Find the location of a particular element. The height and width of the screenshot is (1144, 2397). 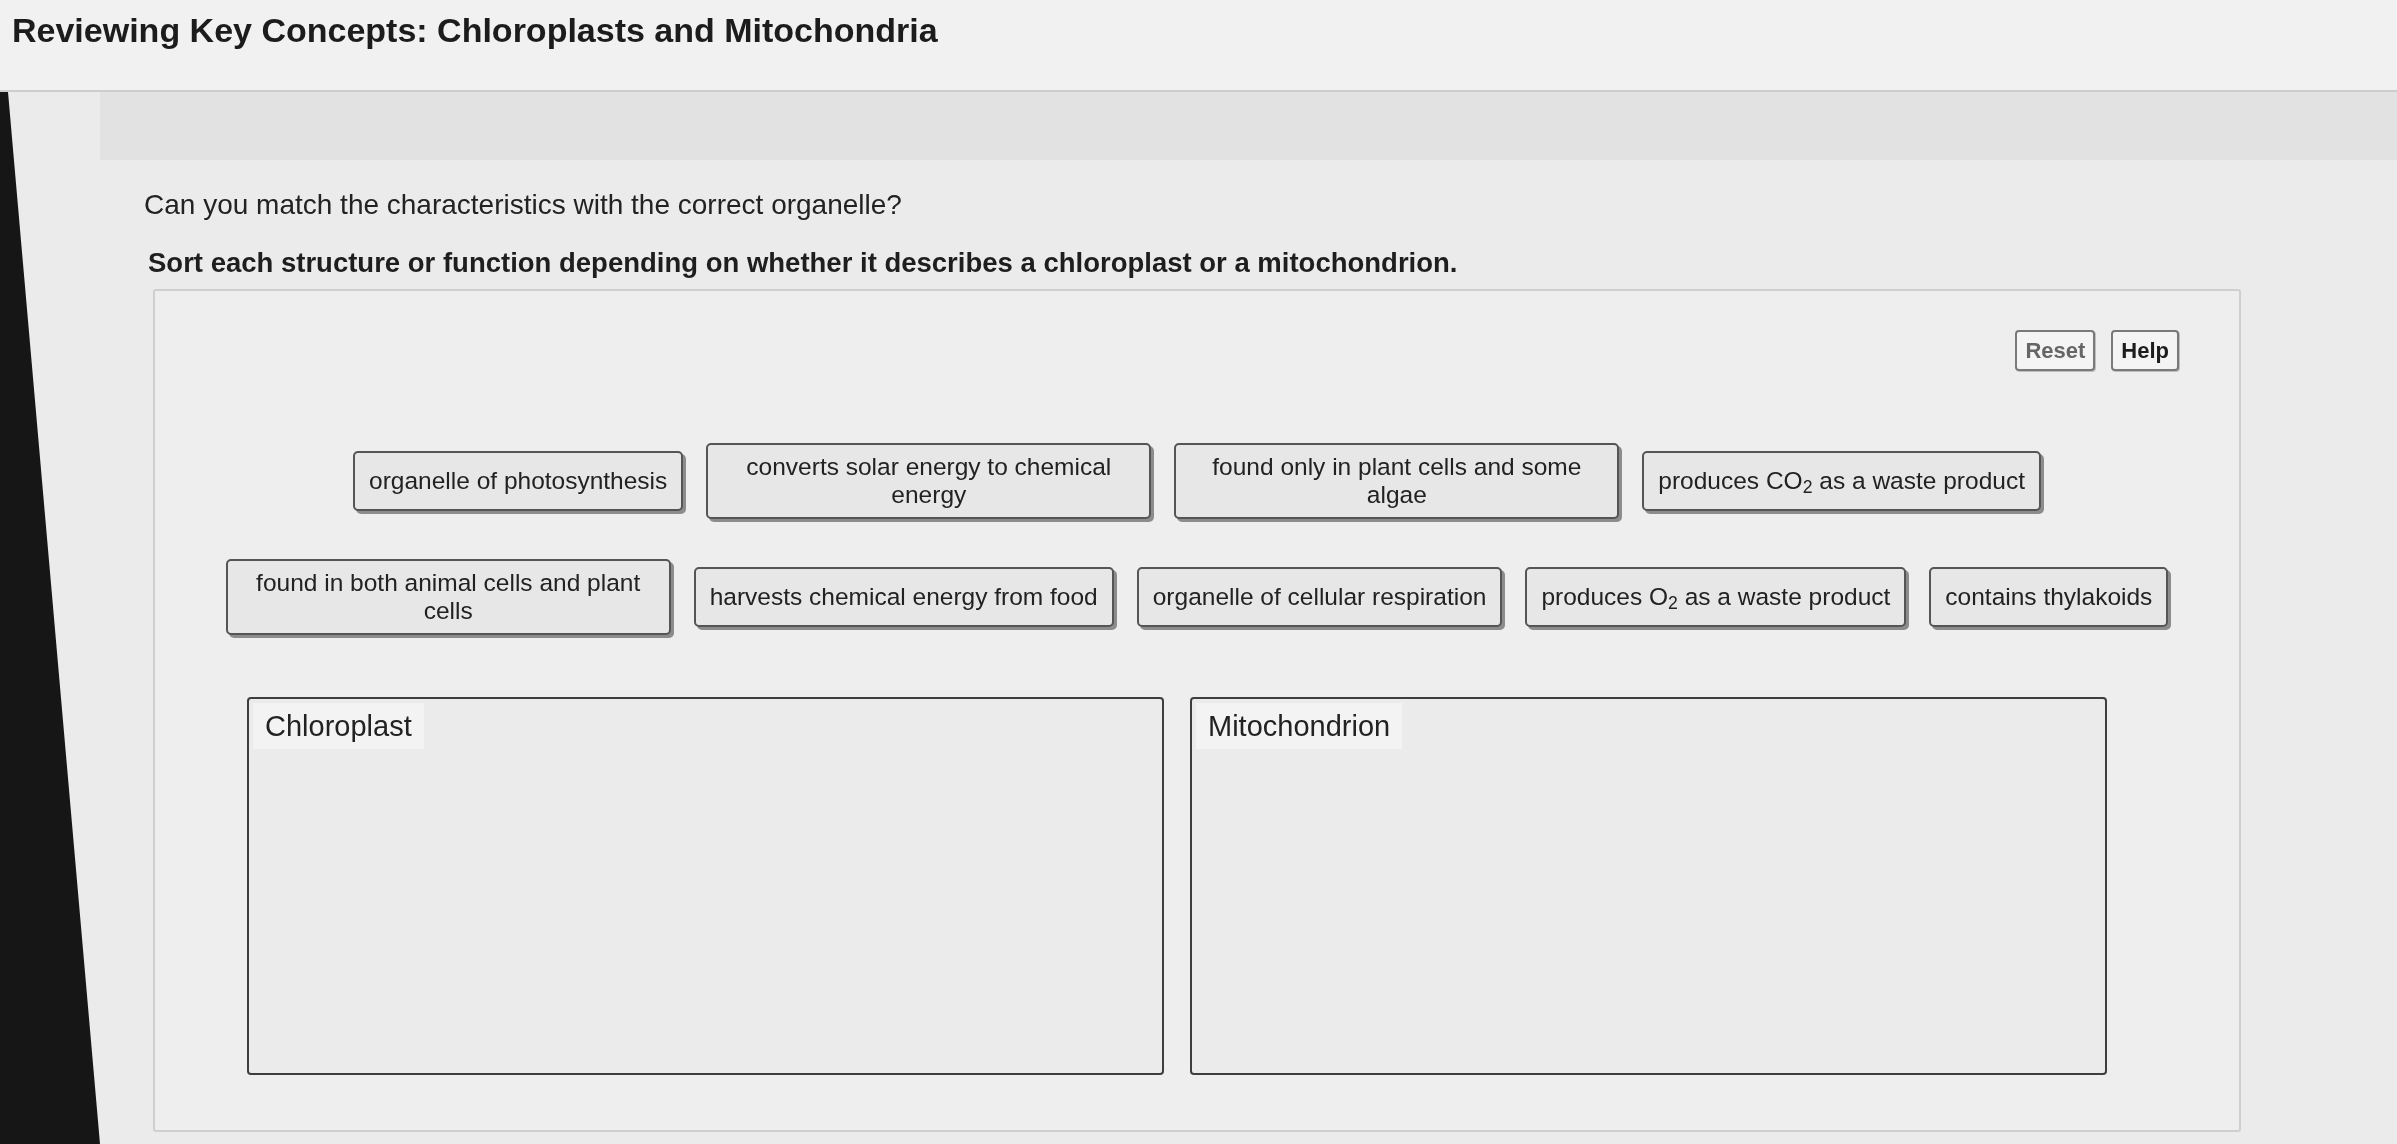

answer-tile: contains thylakoids is located at coordinates (2049, 597).